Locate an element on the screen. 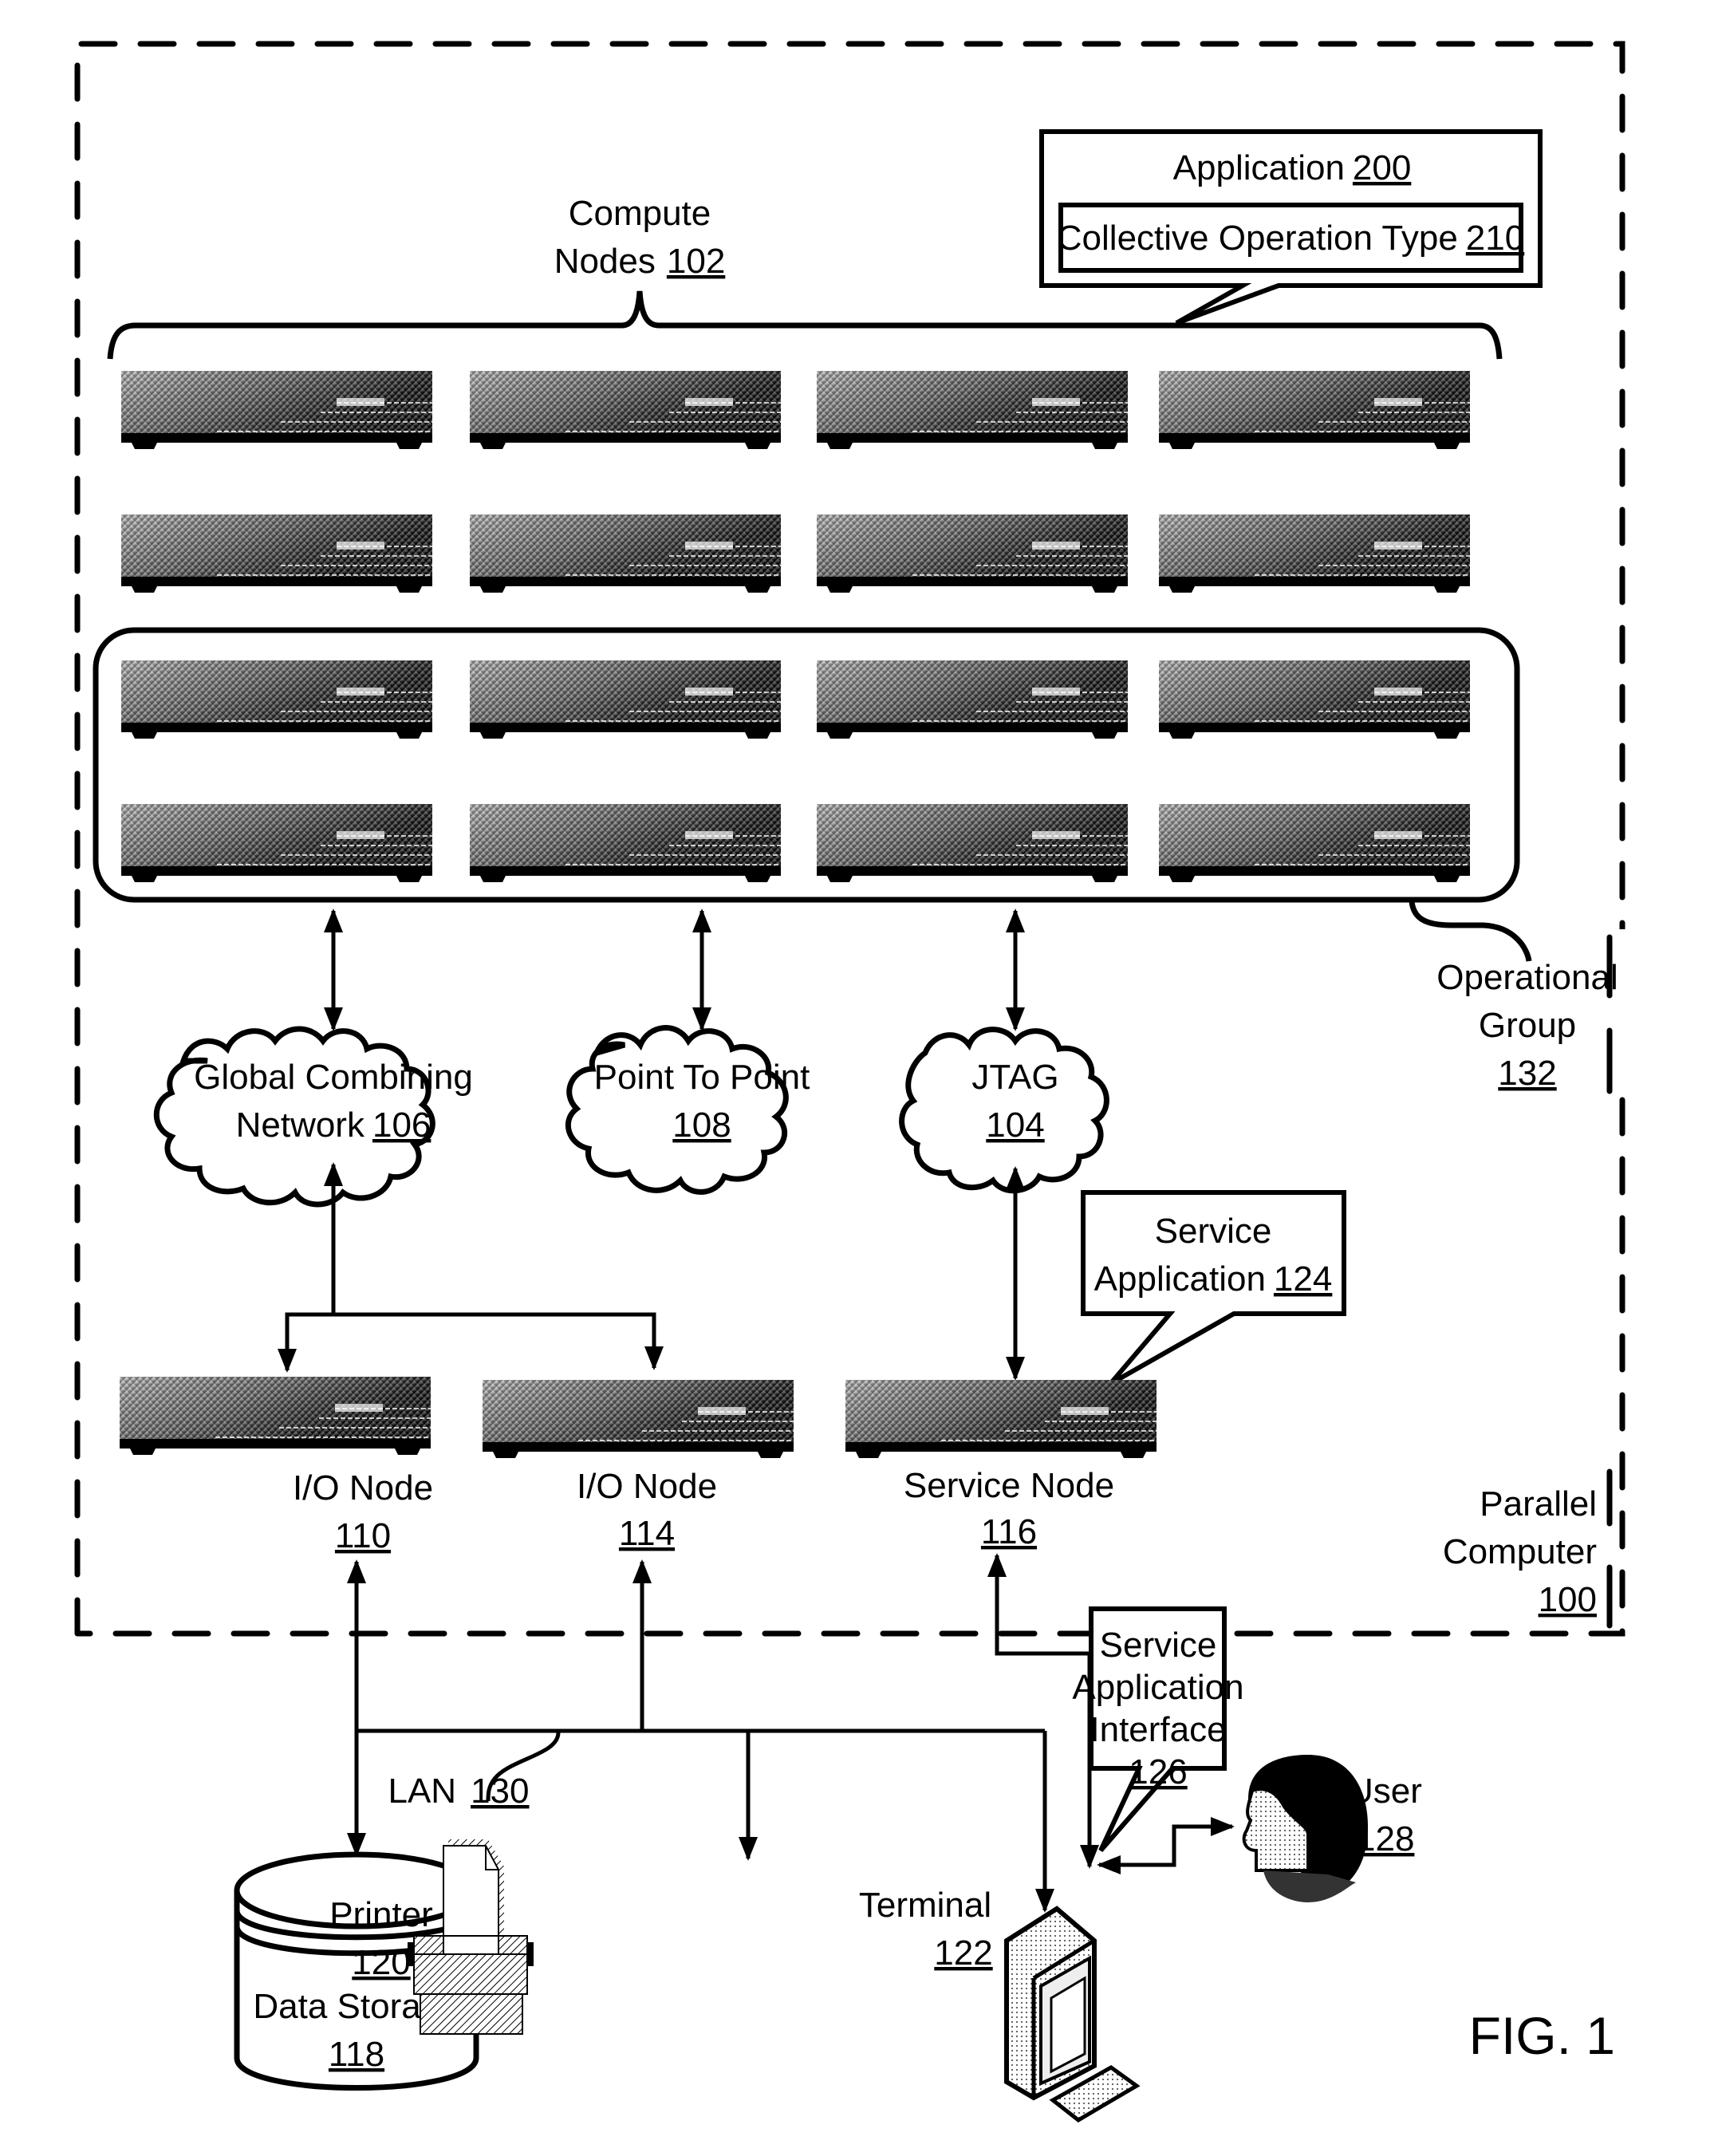 The image size is (1722, 2156). terminal-ref: 122 is located at coordinates (963, 1953).